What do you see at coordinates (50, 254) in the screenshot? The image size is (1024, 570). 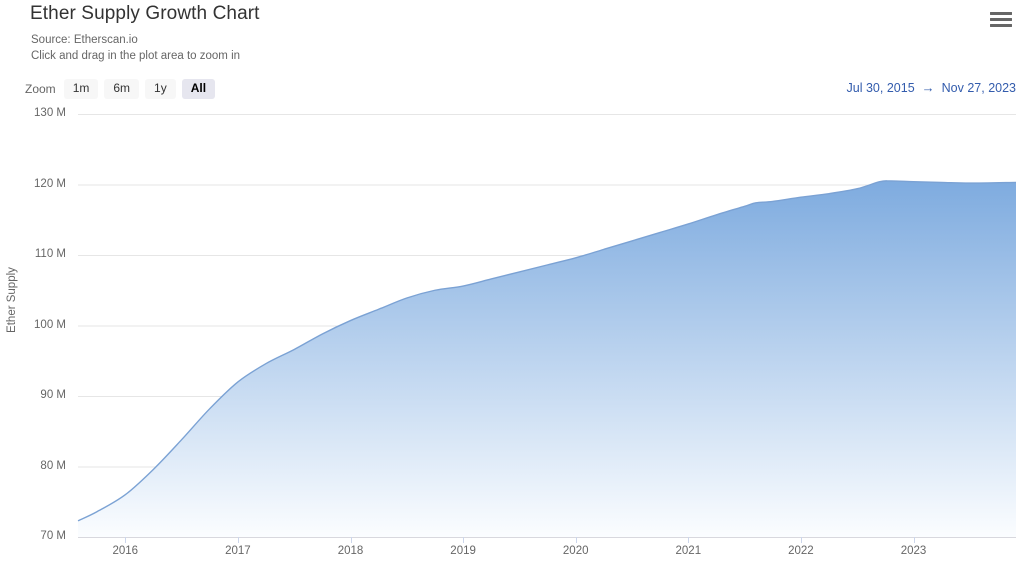 I see `y-tick-label: 110 M` at bounding box center [50, 254].